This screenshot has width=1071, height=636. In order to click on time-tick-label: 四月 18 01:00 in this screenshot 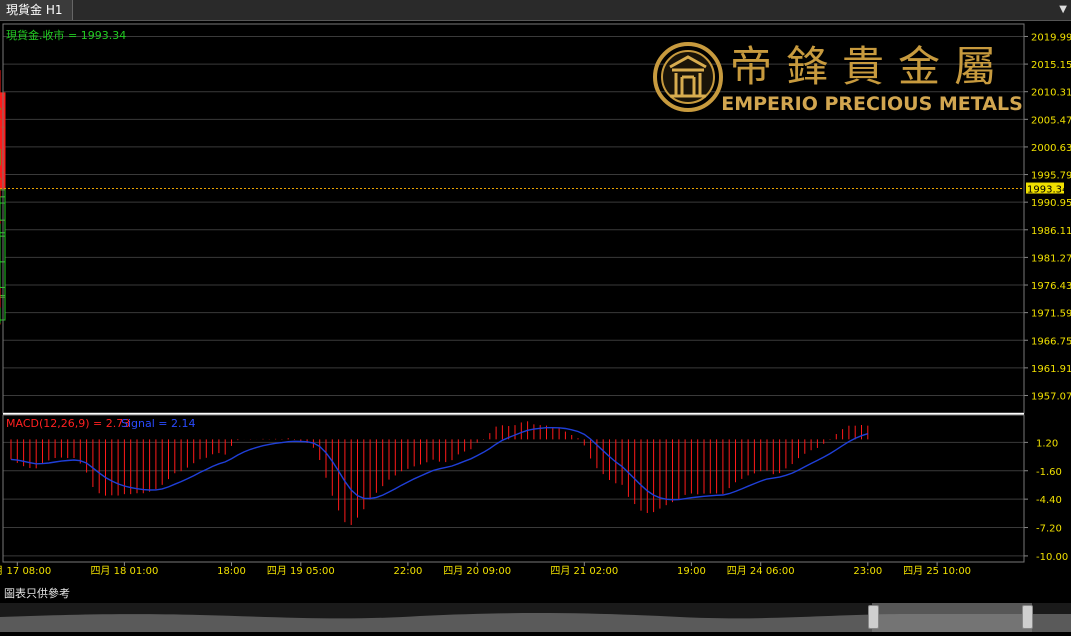, I will do `click(124, 571)`.